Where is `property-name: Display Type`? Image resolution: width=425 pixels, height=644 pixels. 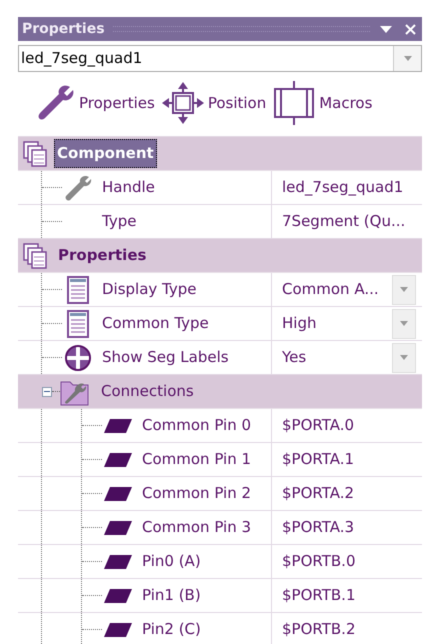
property-name: Display Type is located at coordinates (149, 289).